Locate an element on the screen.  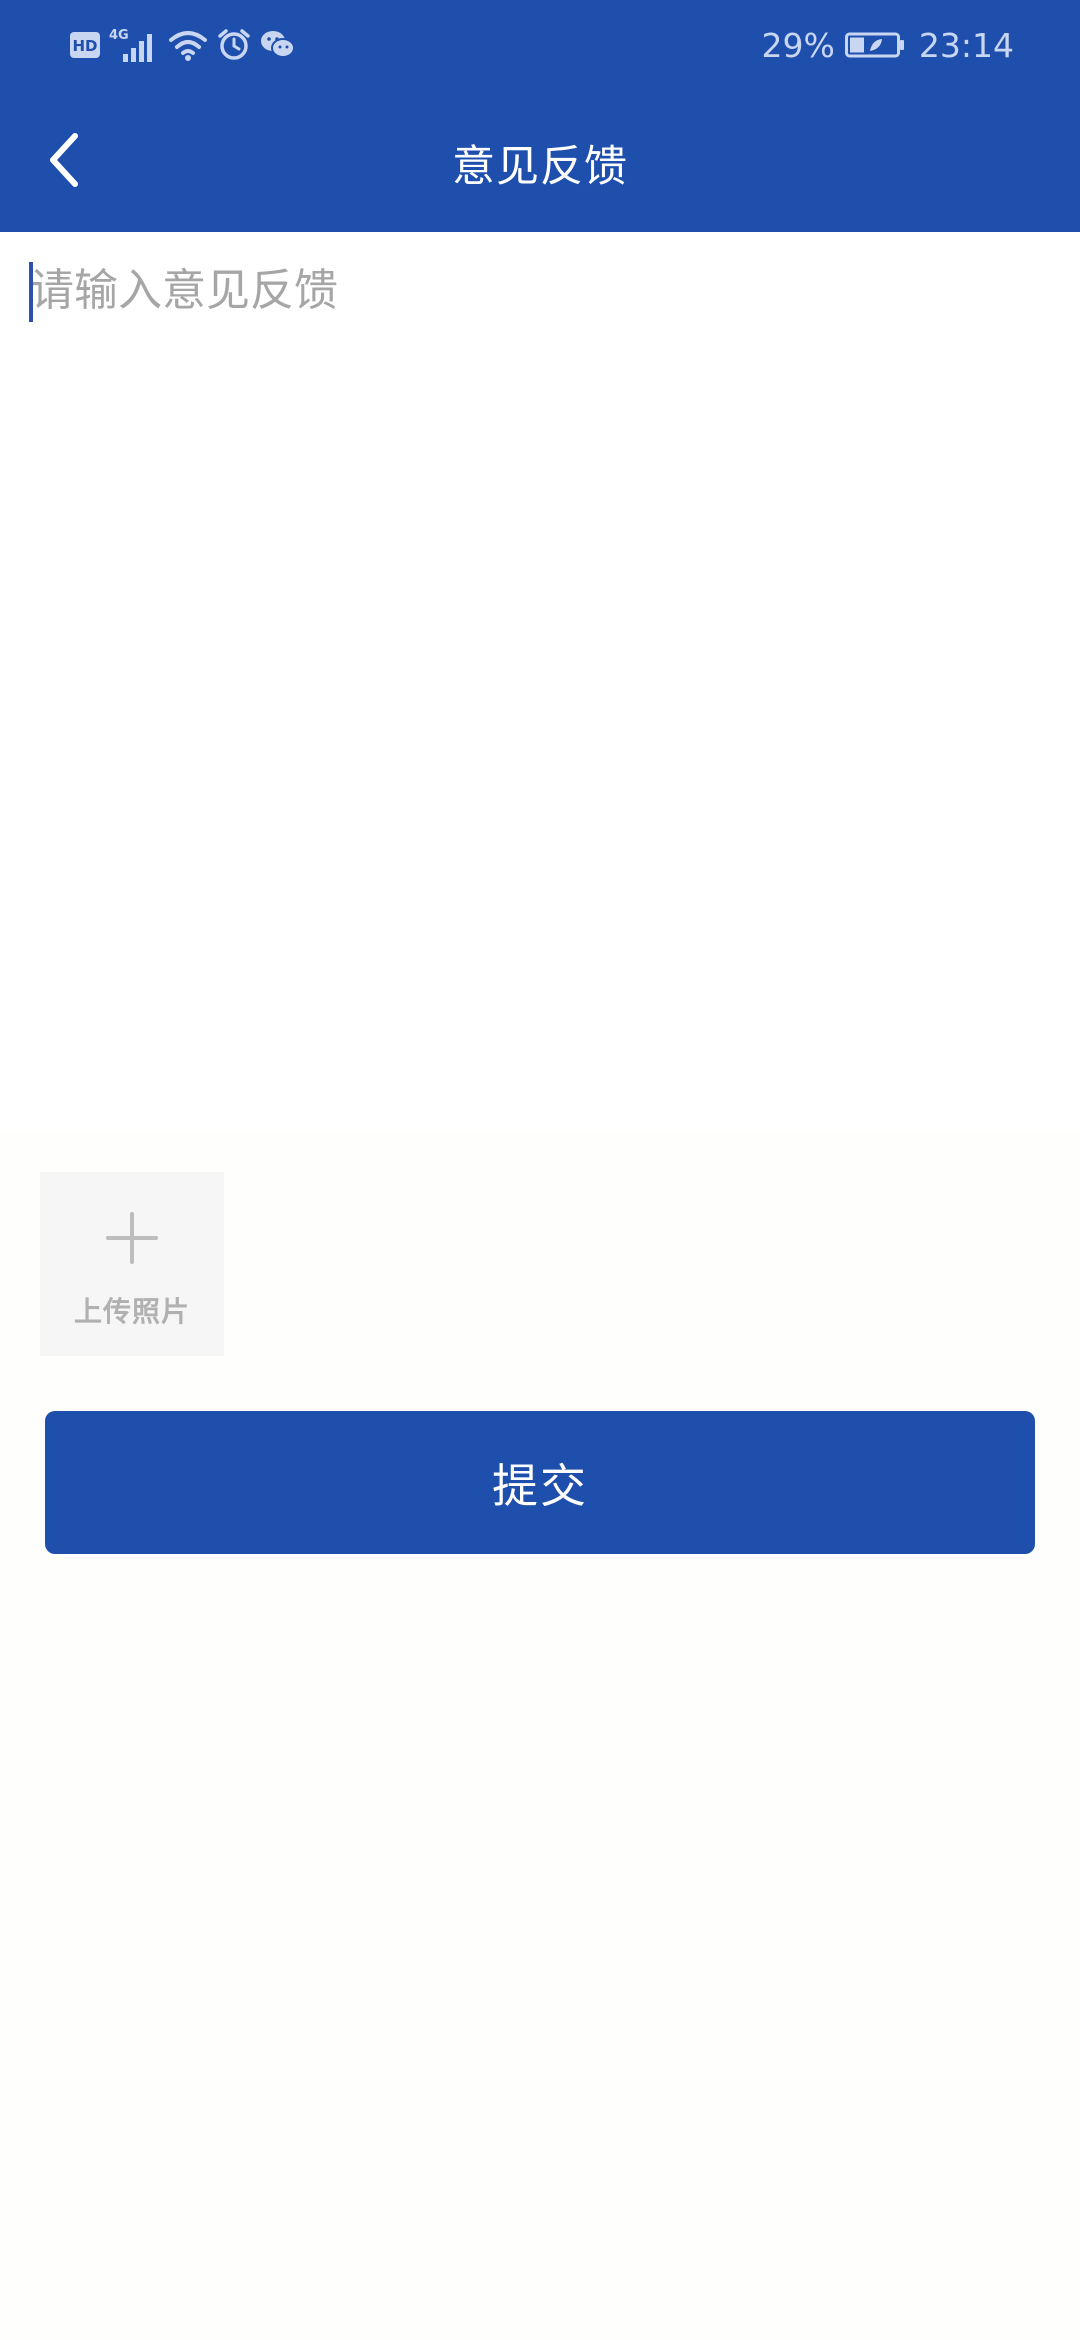
submit-button: 提交 is located at coordinates (540, 1482).